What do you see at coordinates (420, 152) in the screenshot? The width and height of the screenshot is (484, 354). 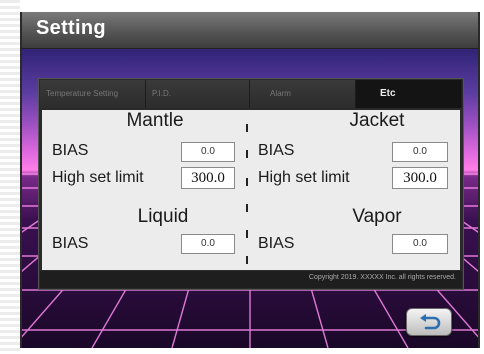 I see `jacket-bias-input: 0.0` at bounding box center [420, 152].